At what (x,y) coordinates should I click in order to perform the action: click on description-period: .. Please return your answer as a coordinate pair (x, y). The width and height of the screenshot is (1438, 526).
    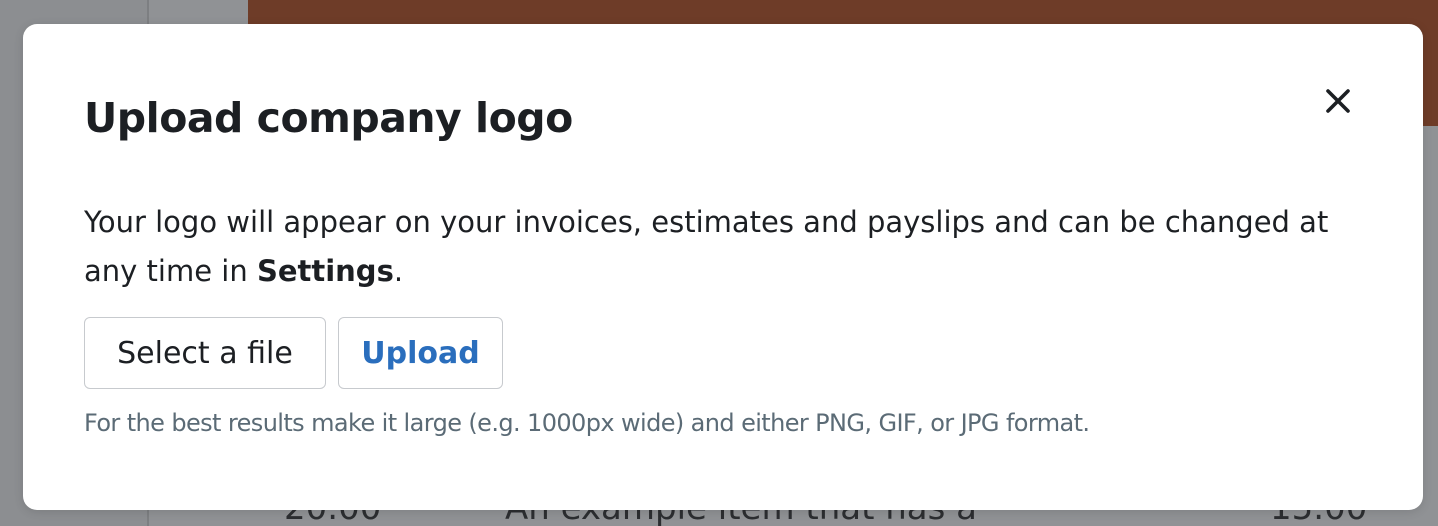
    Looking at the image, I should click on (398, 271).